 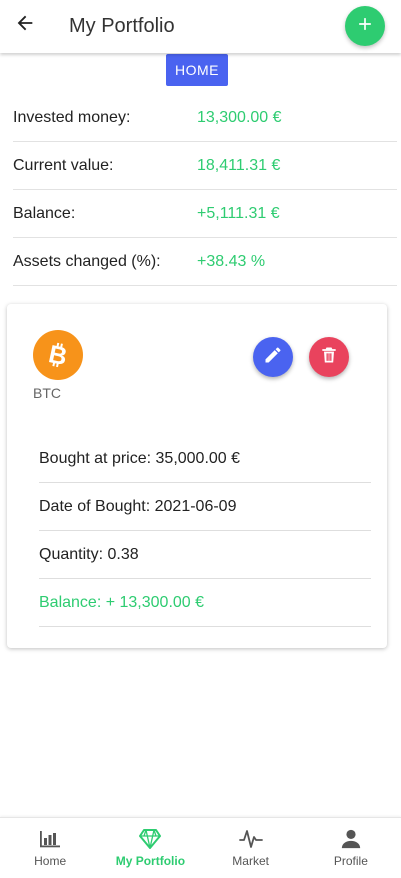 I want to click on delete-asset-button, so click(x=329, y=357).